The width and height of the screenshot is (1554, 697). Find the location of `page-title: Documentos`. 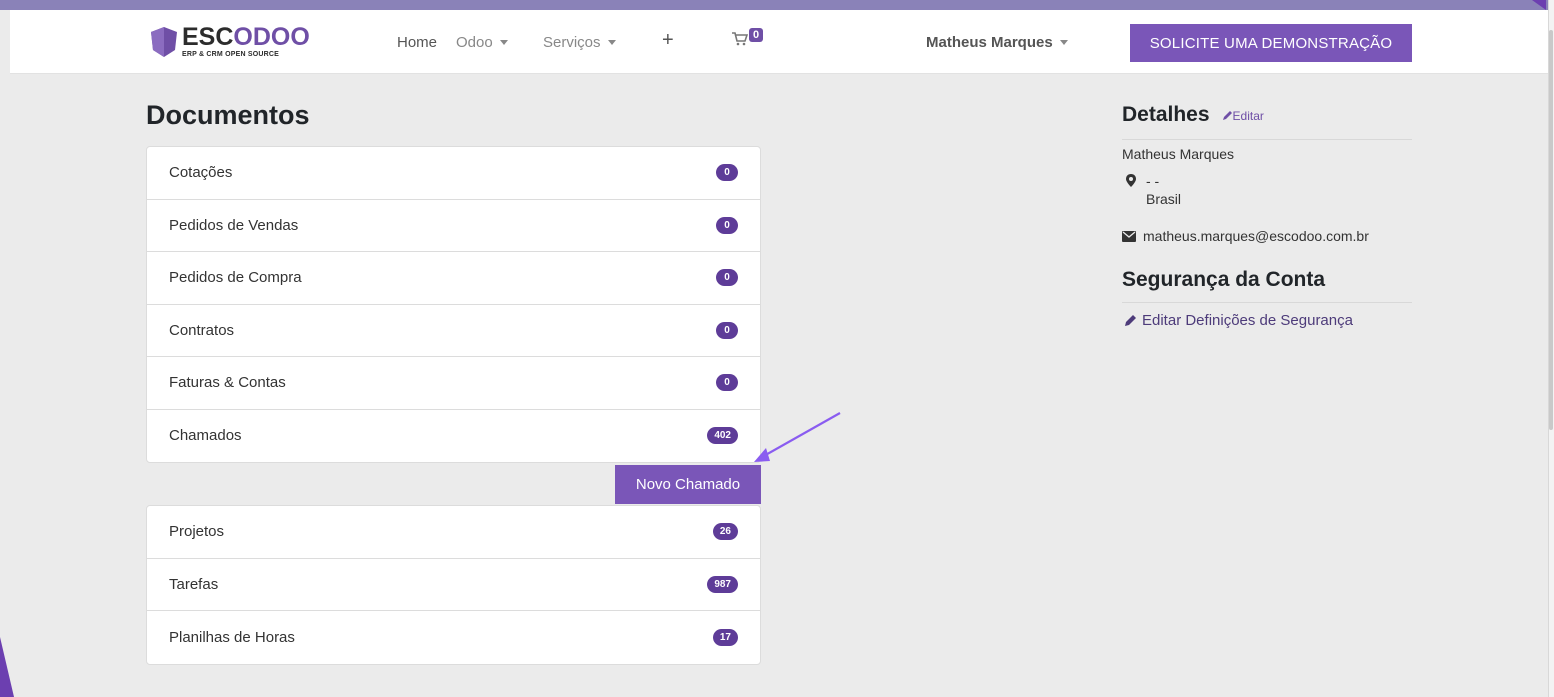

page-title: Documentos is located at coordinates (228, 115).